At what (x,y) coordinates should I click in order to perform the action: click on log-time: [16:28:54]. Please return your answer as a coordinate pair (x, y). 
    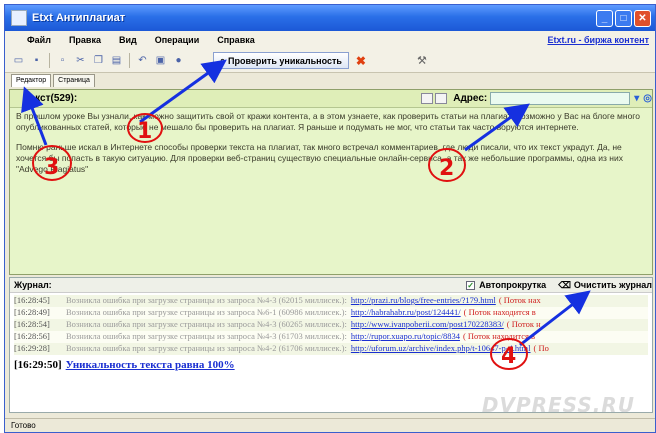
    Looking at the image, I should click on (32, 324).